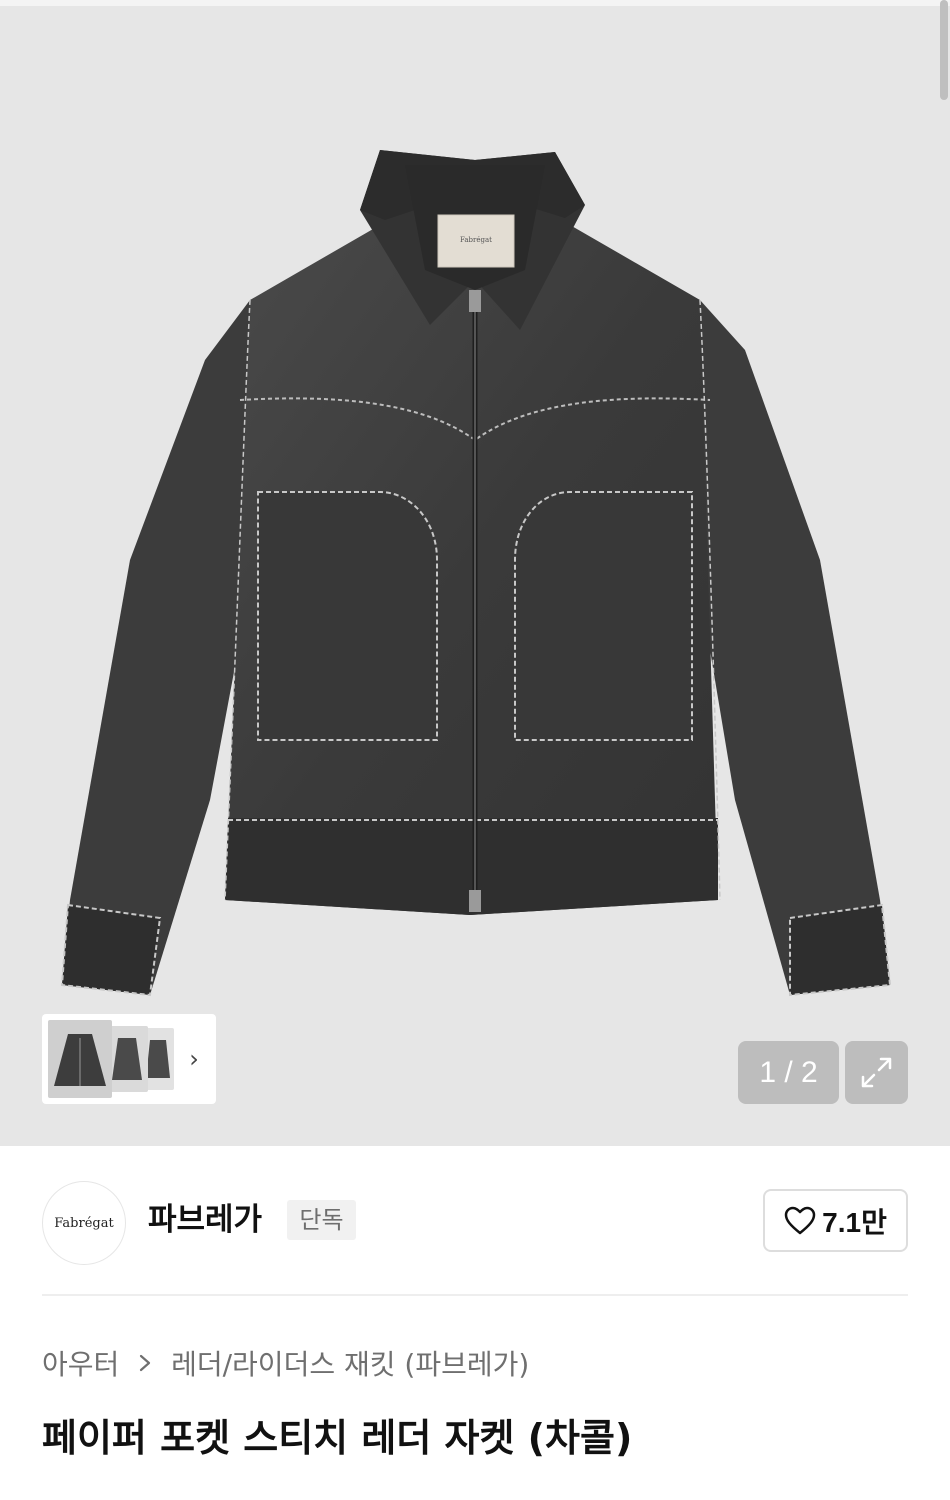 The image size is (950, 1500). Describe the element at coordinates (475, 1221) in the screenshot. I see `brand-row: Fabrégat 파브레가 단독 7.1만` at that location.